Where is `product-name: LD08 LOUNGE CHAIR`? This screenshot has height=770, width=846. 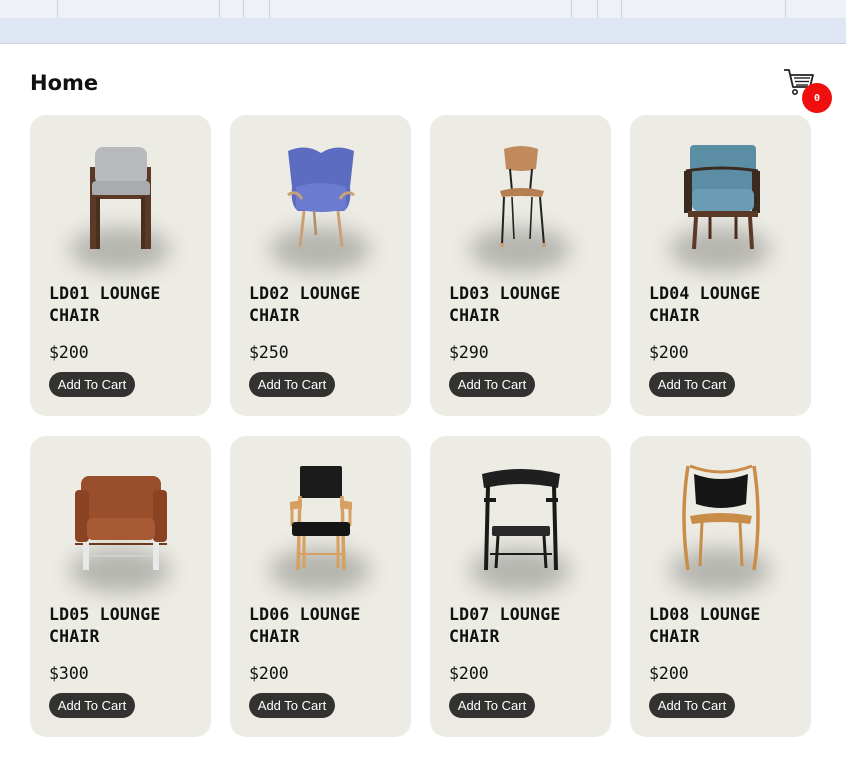 product-name: LD08 LOUNGE CHAIR is located at coordinates (705, 625).